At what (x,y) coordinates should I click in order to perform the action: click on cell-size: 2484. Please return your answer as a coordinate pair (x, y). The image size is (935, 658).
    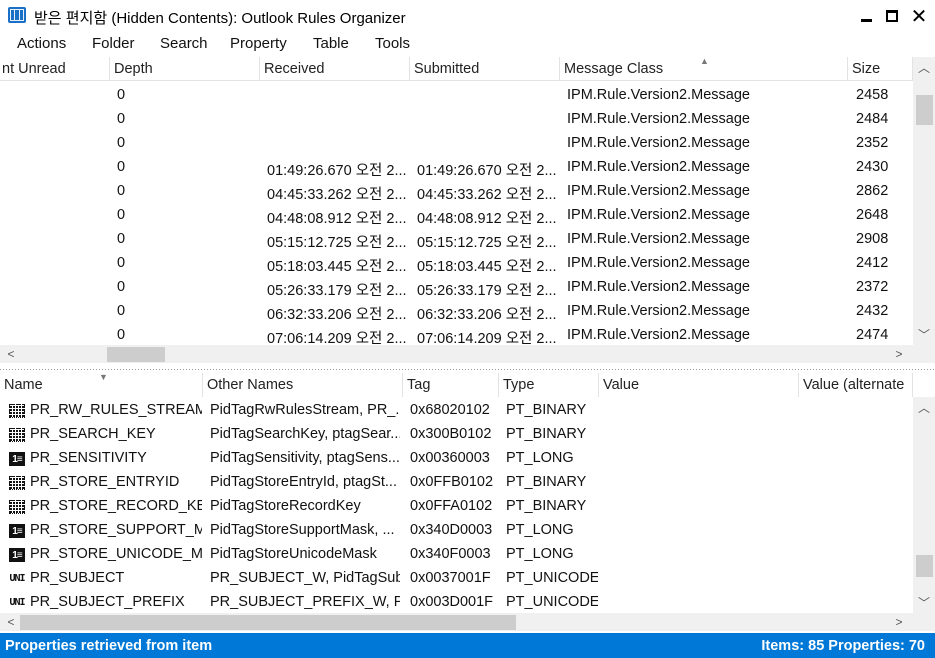
    Looking at the image, I should click on (872, 119).